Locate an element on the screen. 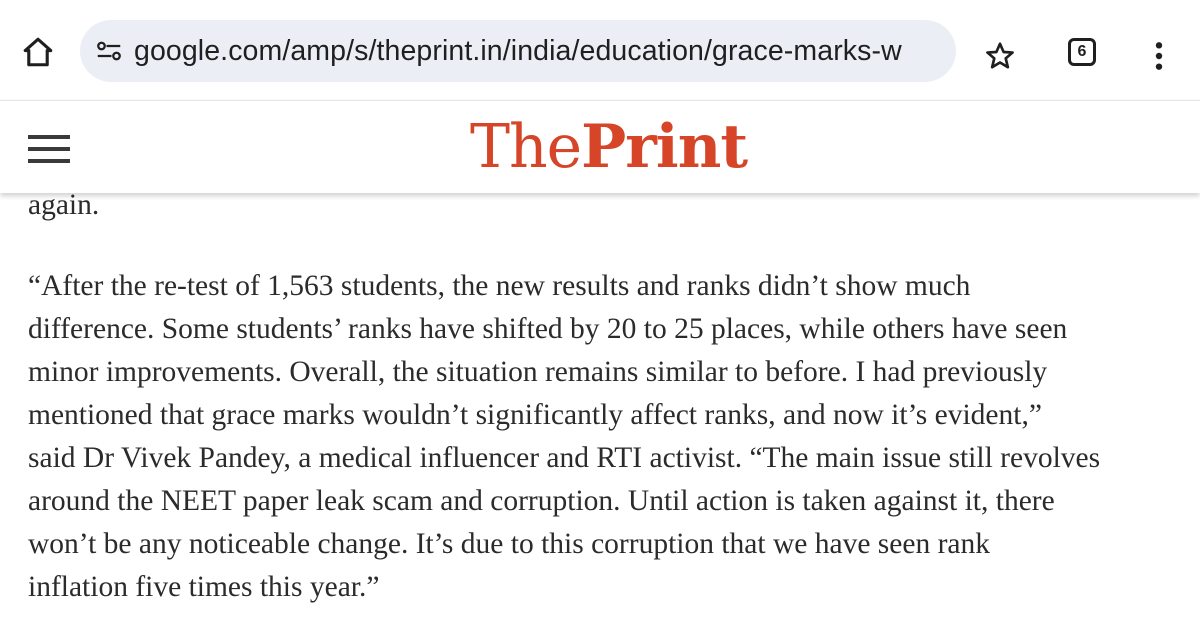 The width and height of the screenshot is (1200, 641). more-vert-icon is located at coordinates (1159, 56).